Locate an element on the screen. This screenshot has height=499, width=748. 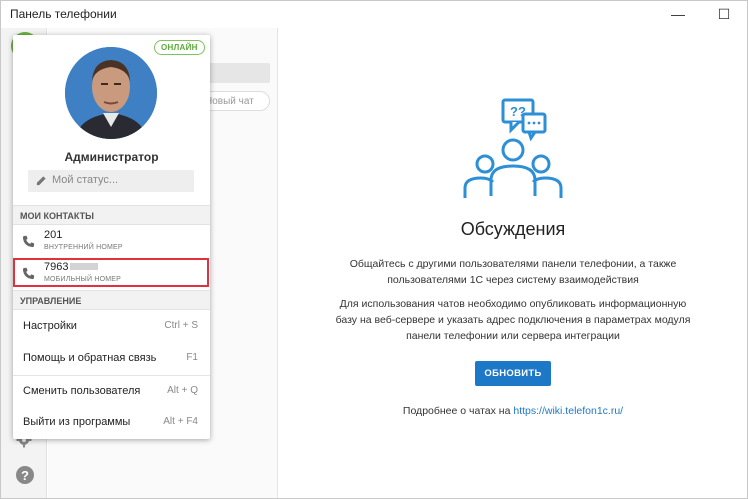
discussions-heading: Обсуждения is located at coordinates (513, 229).